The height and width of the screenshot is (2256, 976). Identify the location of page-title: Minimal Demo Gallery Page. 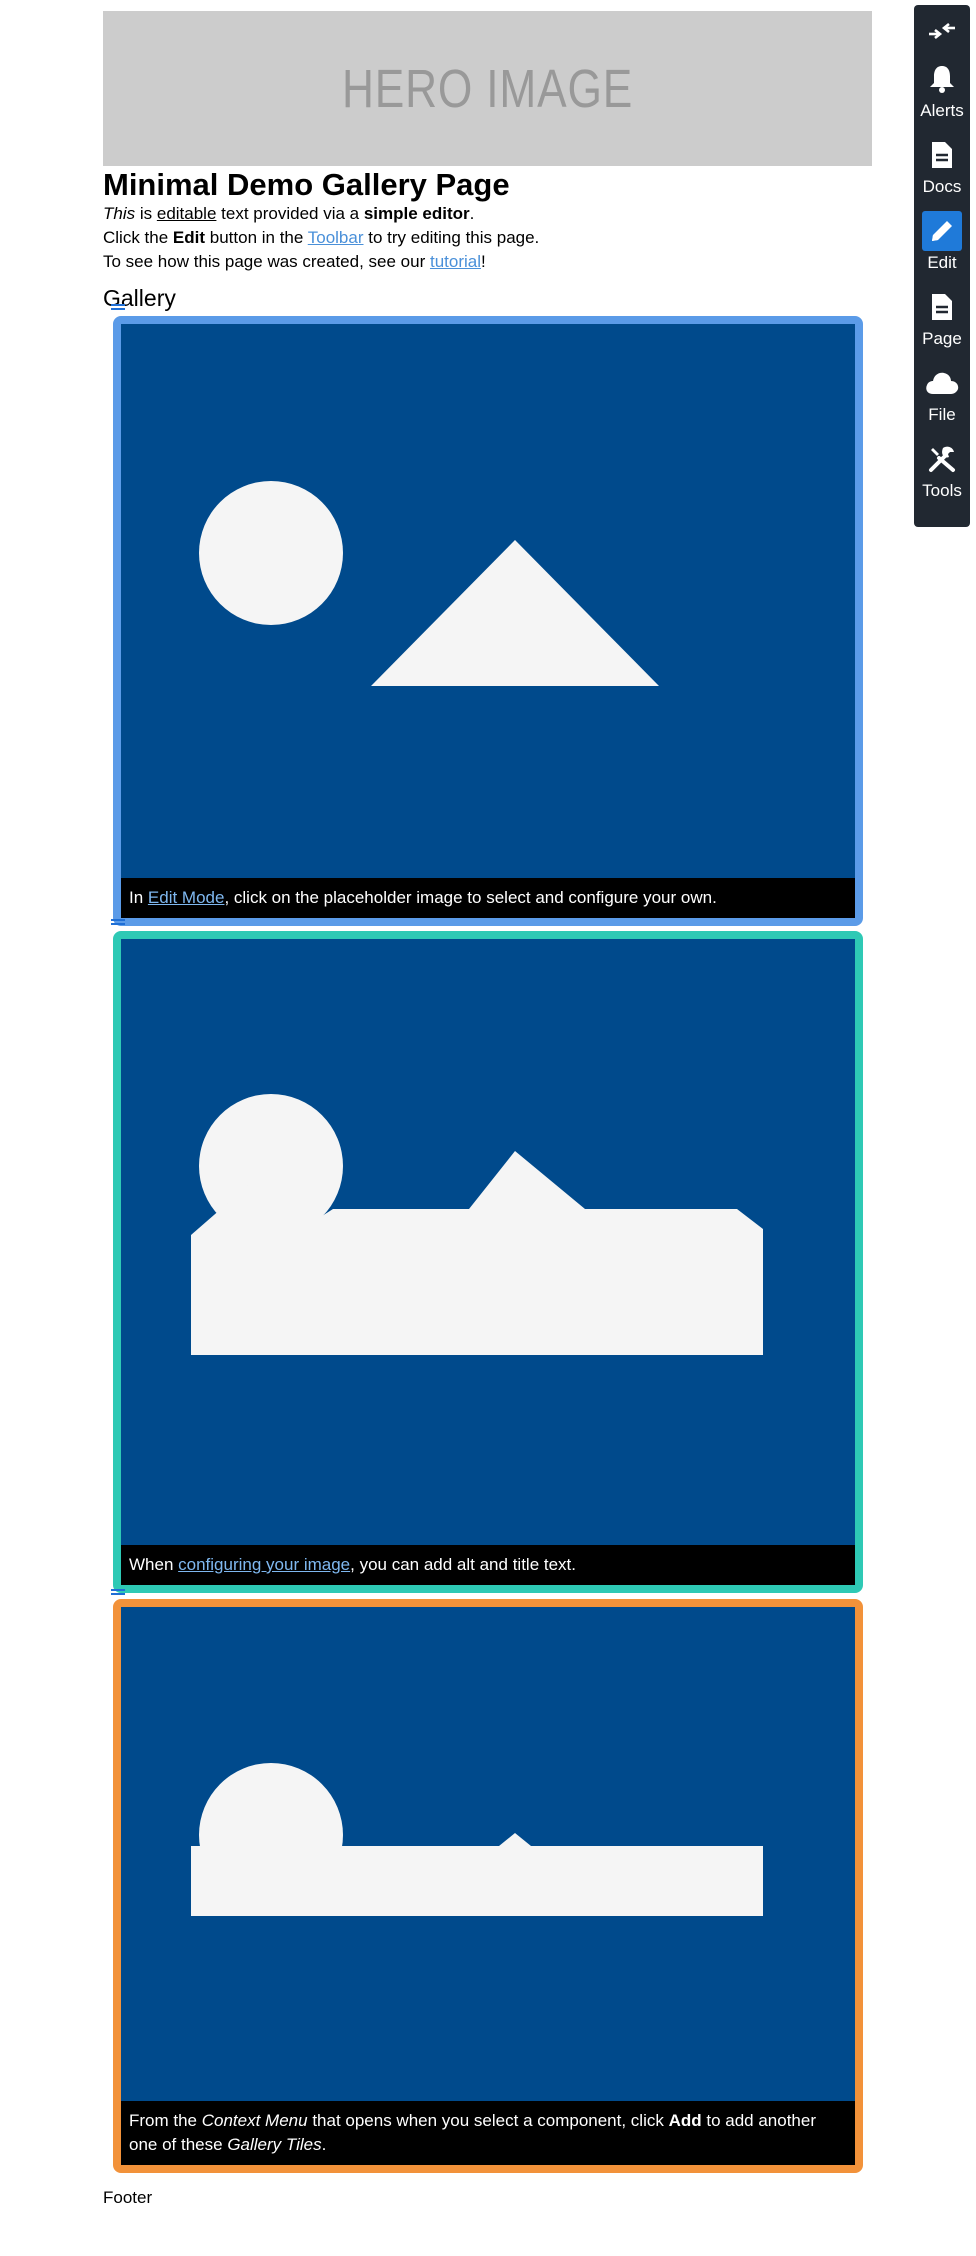
(306, 184).